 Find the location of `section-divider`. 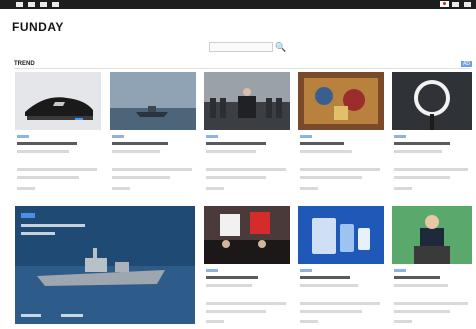

section-divider is located at coordinates (242, 68).